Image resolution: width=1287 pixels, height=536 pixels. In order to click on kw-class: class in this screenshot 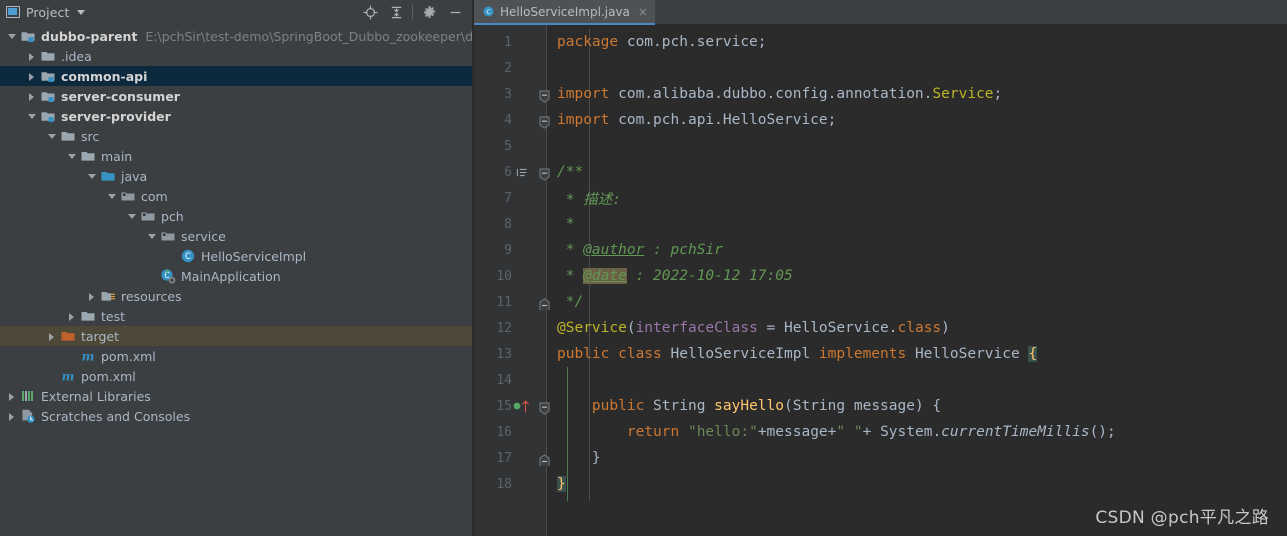, I will do `click(635, 354)`.